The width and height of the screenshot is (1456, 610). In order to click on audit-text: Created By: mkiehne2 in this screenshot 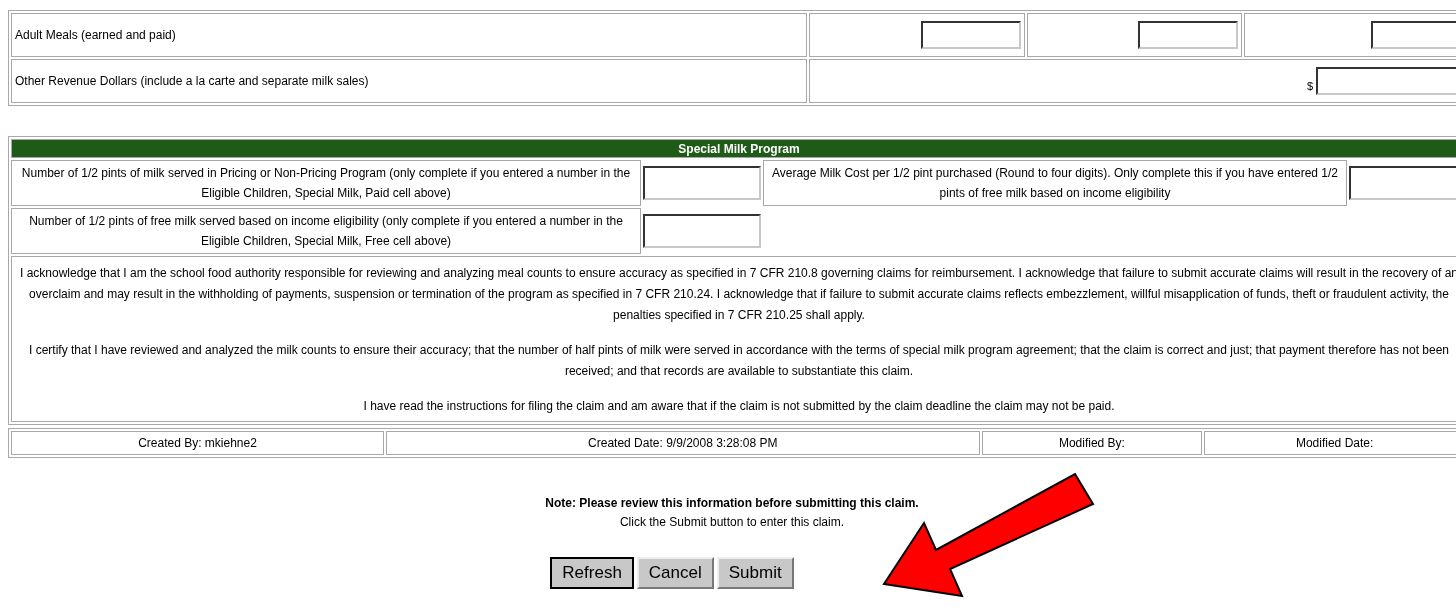, I will do `click(197, 443)`.